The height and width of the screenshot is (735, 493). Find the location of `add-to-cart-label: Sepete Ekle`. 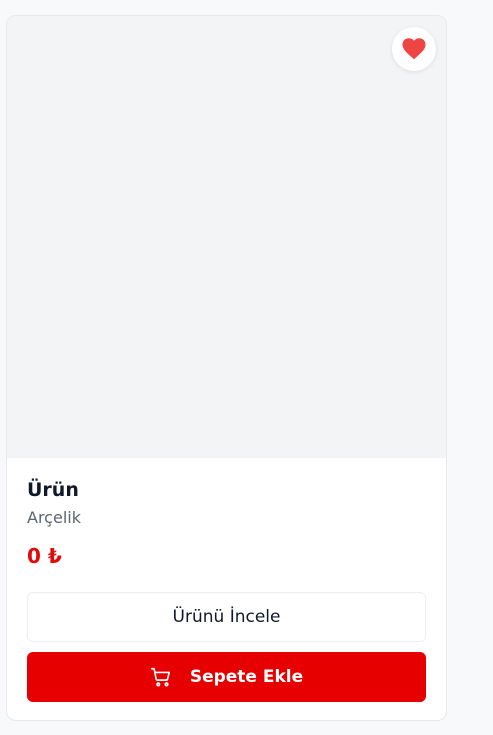

add-to-cart-label: Sepete Ekle is located at coordinates (246, 677).